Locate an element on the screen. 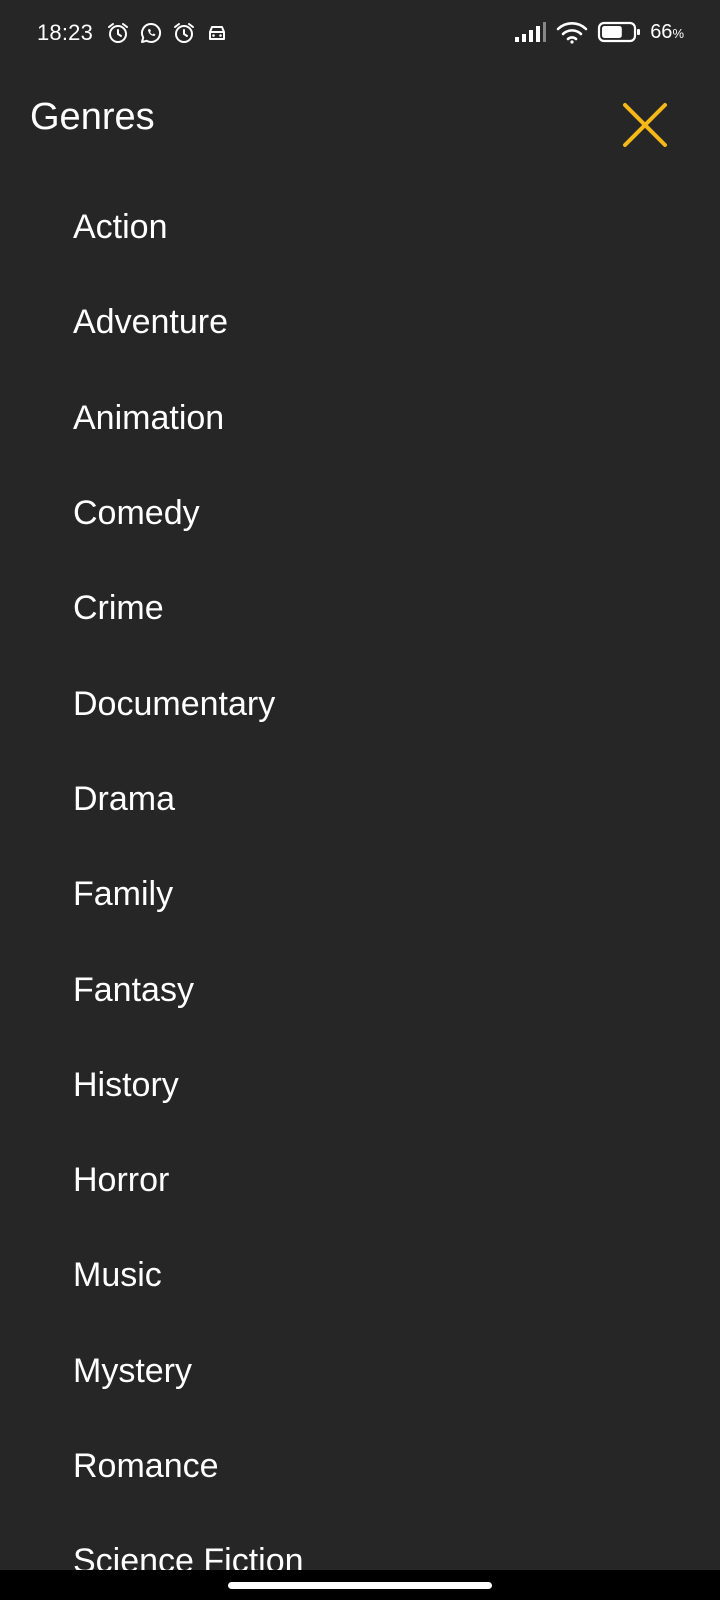  genre-item-fantasy: Fantasy is located at coordinates (360, 989).